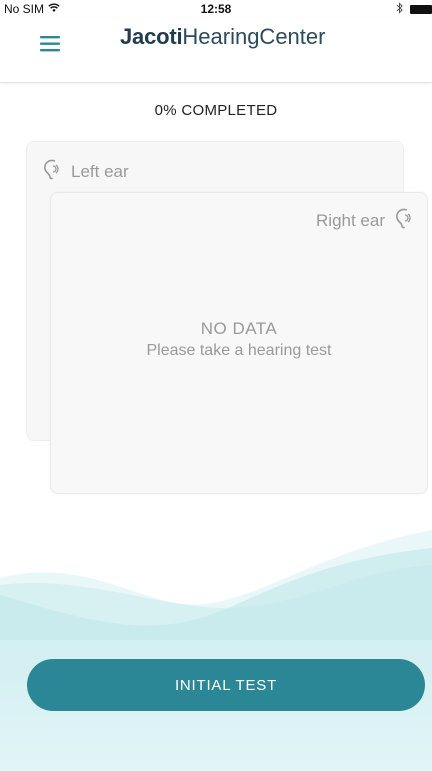 The width and height of the screenshot is (432, 771). Describe the element at coordinates (239, 350) in the screenshot. I see `no-data-subtitle: Please take a hearing test` at that location.